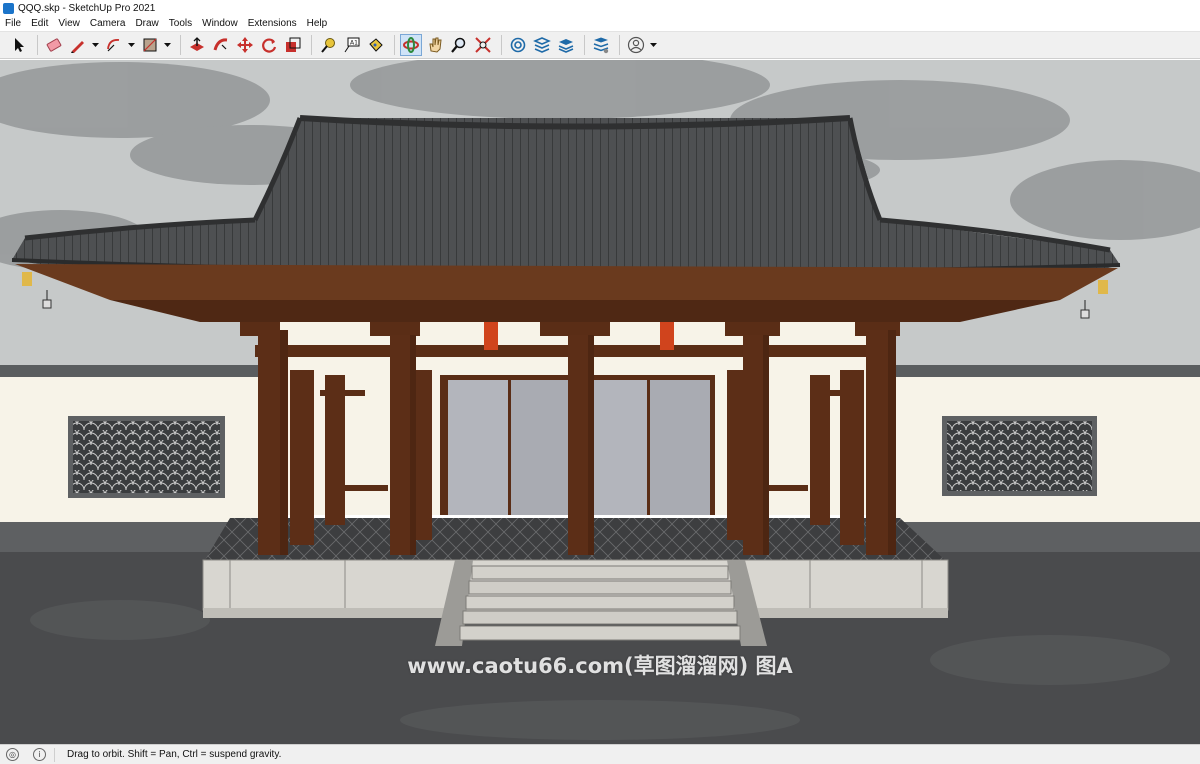  I want to click on zoom-extents-icon, so click(483, 45).